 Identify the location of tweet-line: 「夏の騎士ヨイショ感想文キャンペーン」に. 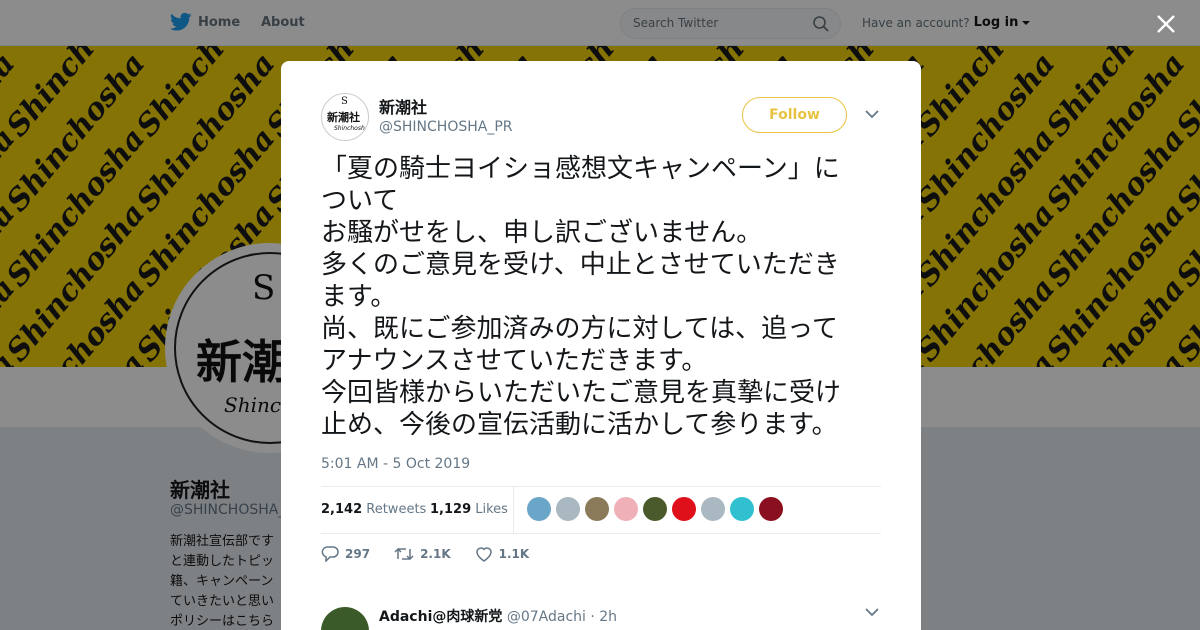
(580, 169).